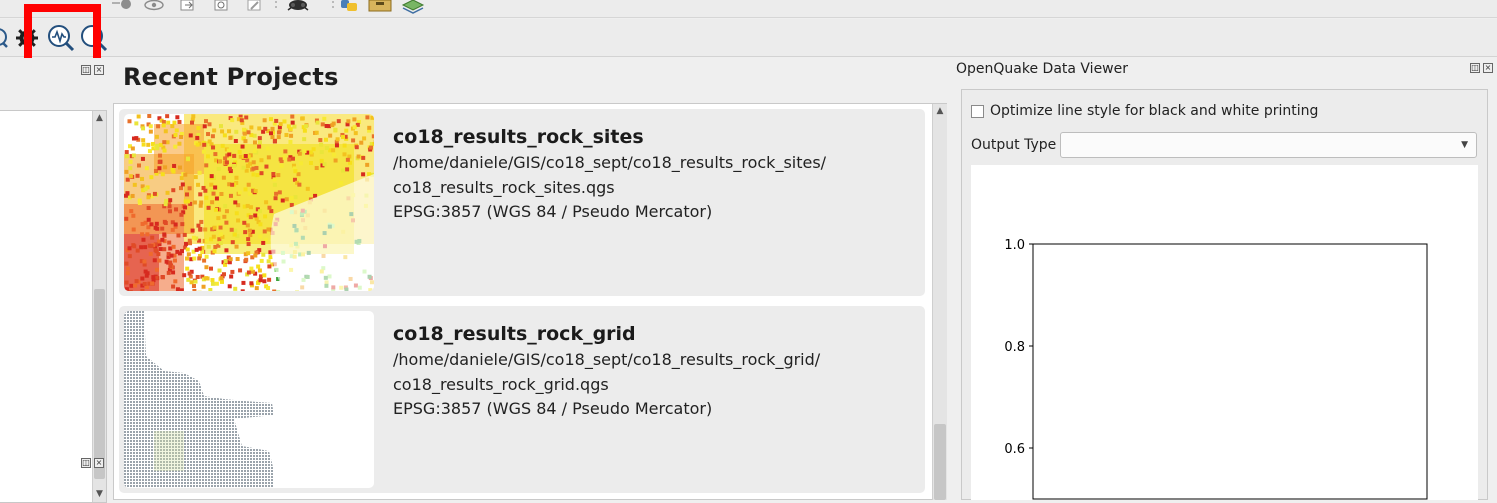 The width and height of the screenshot is (1497, 503). What do you see at coordinates (53, 306) in the screenshot?
I see `browser-tree: ▲ ▼` at bounding box center [53, 306].